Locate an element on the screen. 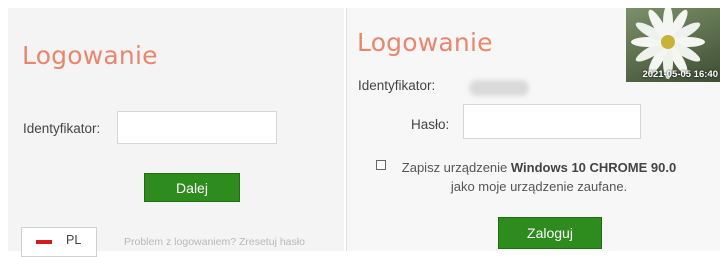 The image size is (720, 257). login-title-left: Logowanie is located at coordinates (90, 55).